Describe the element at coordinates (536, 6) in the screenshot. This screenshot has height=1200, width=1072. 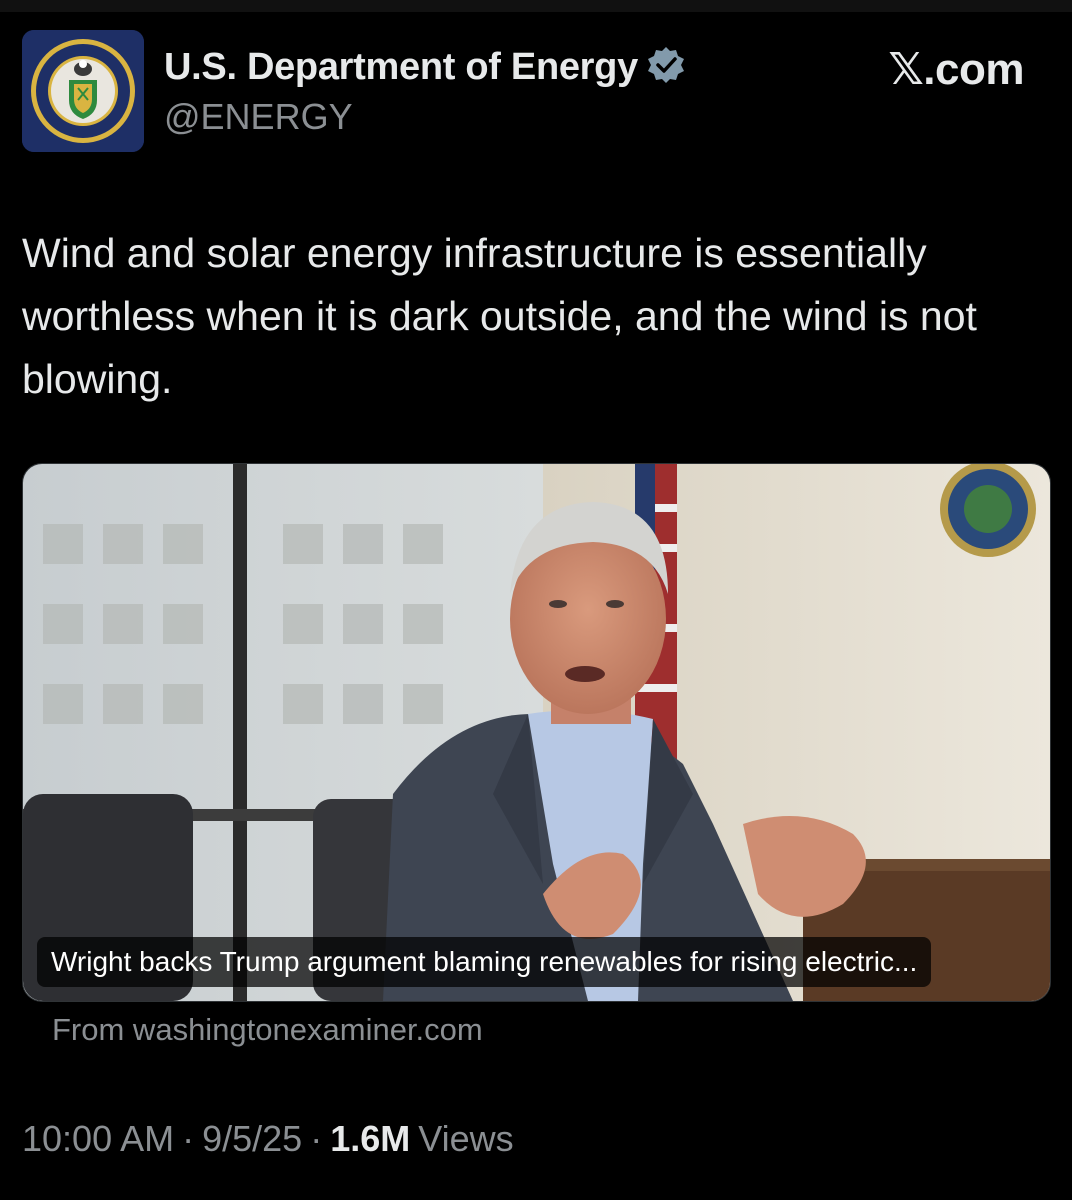
I see `top-bar` at that location.